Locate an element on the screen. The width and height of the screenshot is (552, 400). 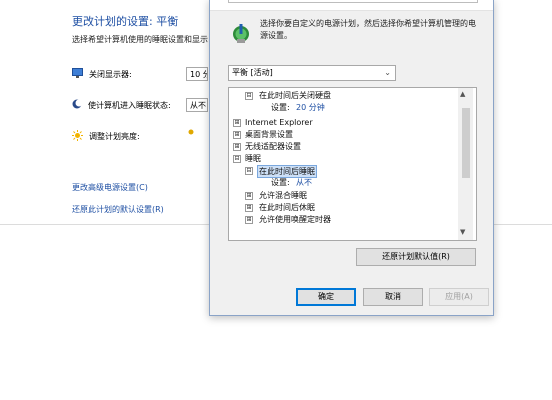
tree-item-sleep-after: ⊟ 在此时间后睡眠 is located at coordinates (344, 171).